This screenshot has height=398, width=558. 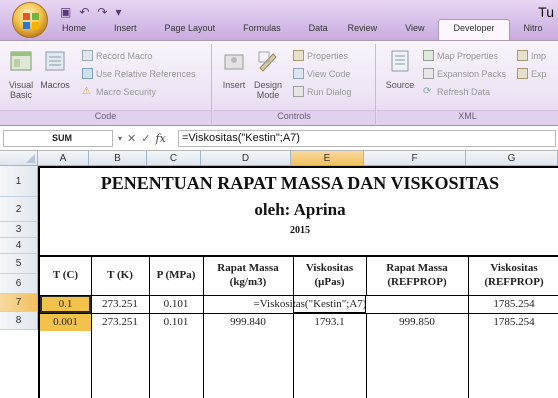 I want to click on cell-a7: 0.1, so click(x=65, y=304).